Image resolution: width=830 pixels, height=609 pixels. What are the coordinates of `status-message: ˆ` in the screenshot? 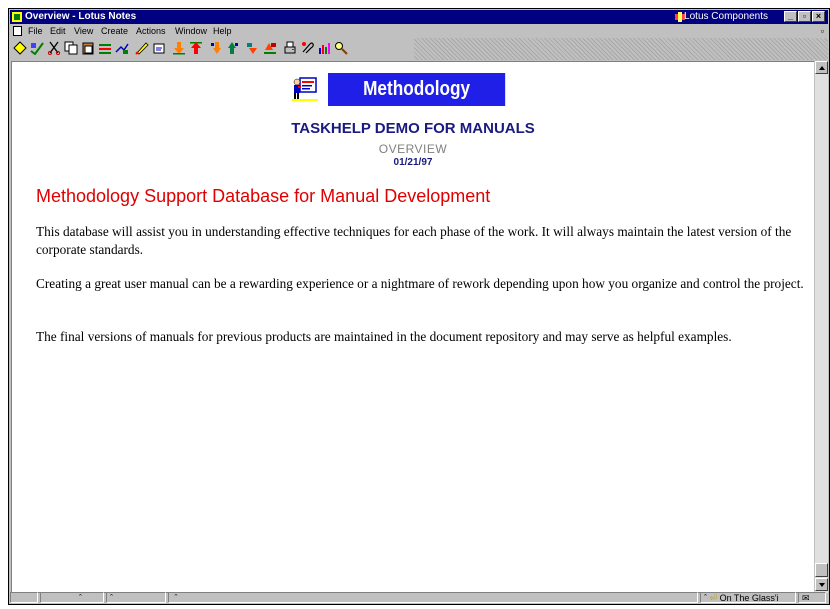 It's located at (433, 597).